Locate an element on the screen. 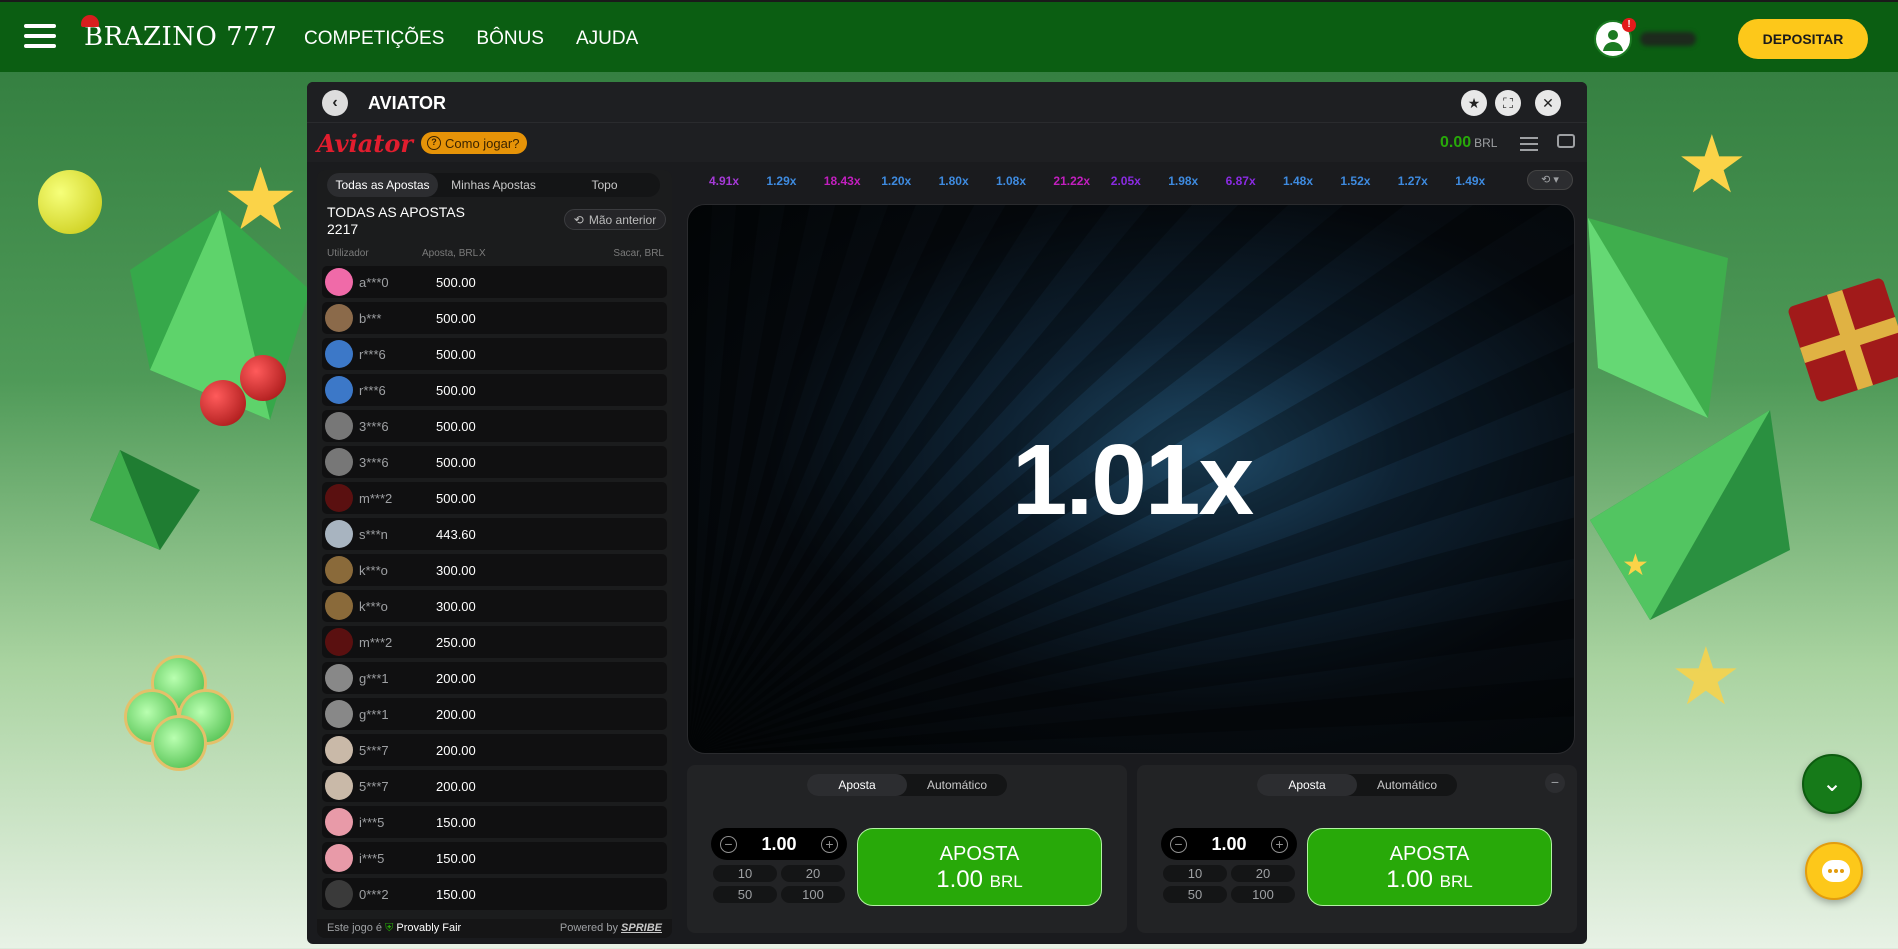  nav-competitions: COMPETIÇÕES is located at coordinates (374, 39).